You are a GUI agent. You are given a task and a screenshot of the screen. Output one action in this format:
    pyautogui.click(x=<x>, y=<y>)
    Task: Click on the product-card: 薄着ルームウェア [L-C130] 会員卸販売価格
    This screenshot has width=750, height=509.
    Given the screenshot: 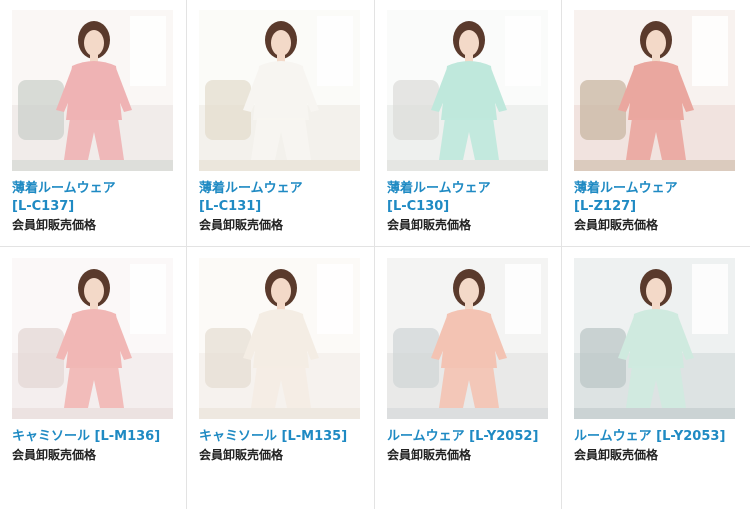 What is the action you would take?
    pyautogui.click(x=468, y=123)
    